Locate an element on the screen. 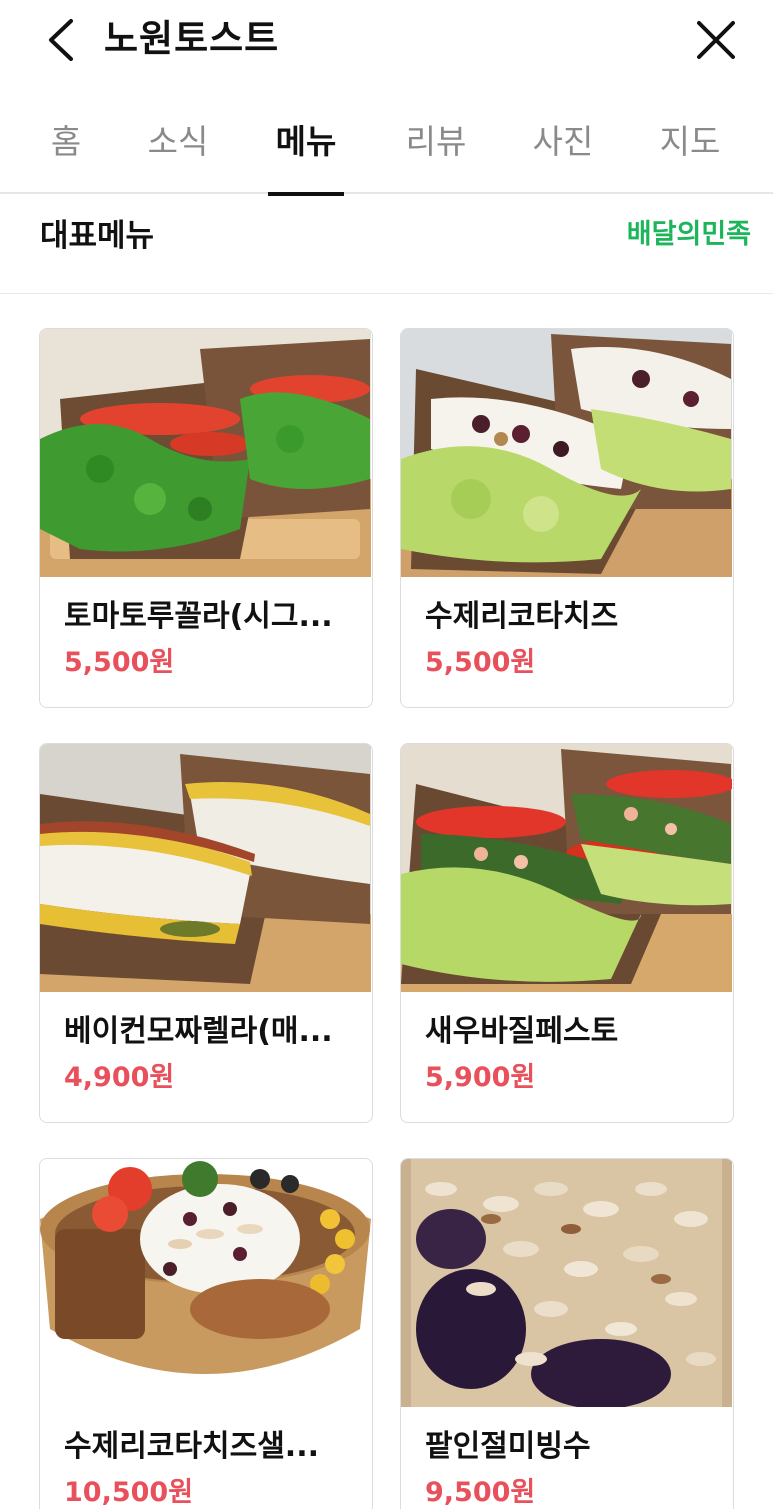 This screenshot has width=773, height=1509. back-button is located at coordinates (60, 40).